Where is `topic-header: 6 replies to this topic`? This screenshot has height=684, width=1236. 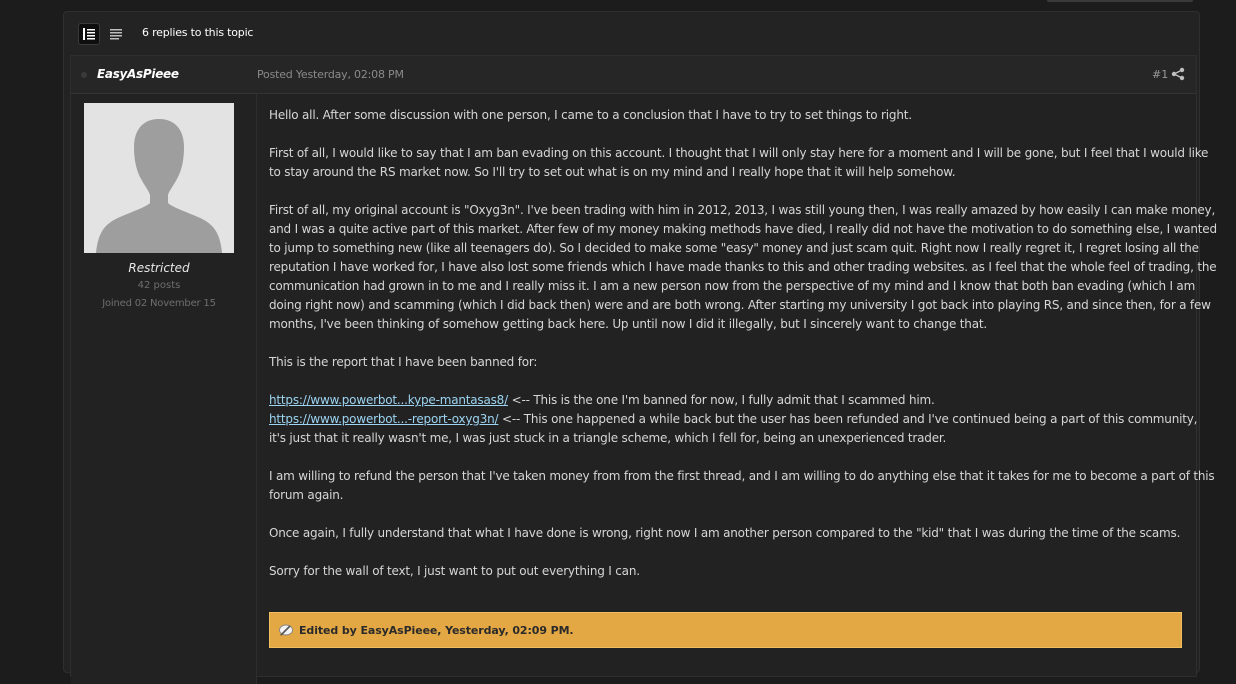
topic-header: 6 replies to this topic is located at coordinates (631, 33).